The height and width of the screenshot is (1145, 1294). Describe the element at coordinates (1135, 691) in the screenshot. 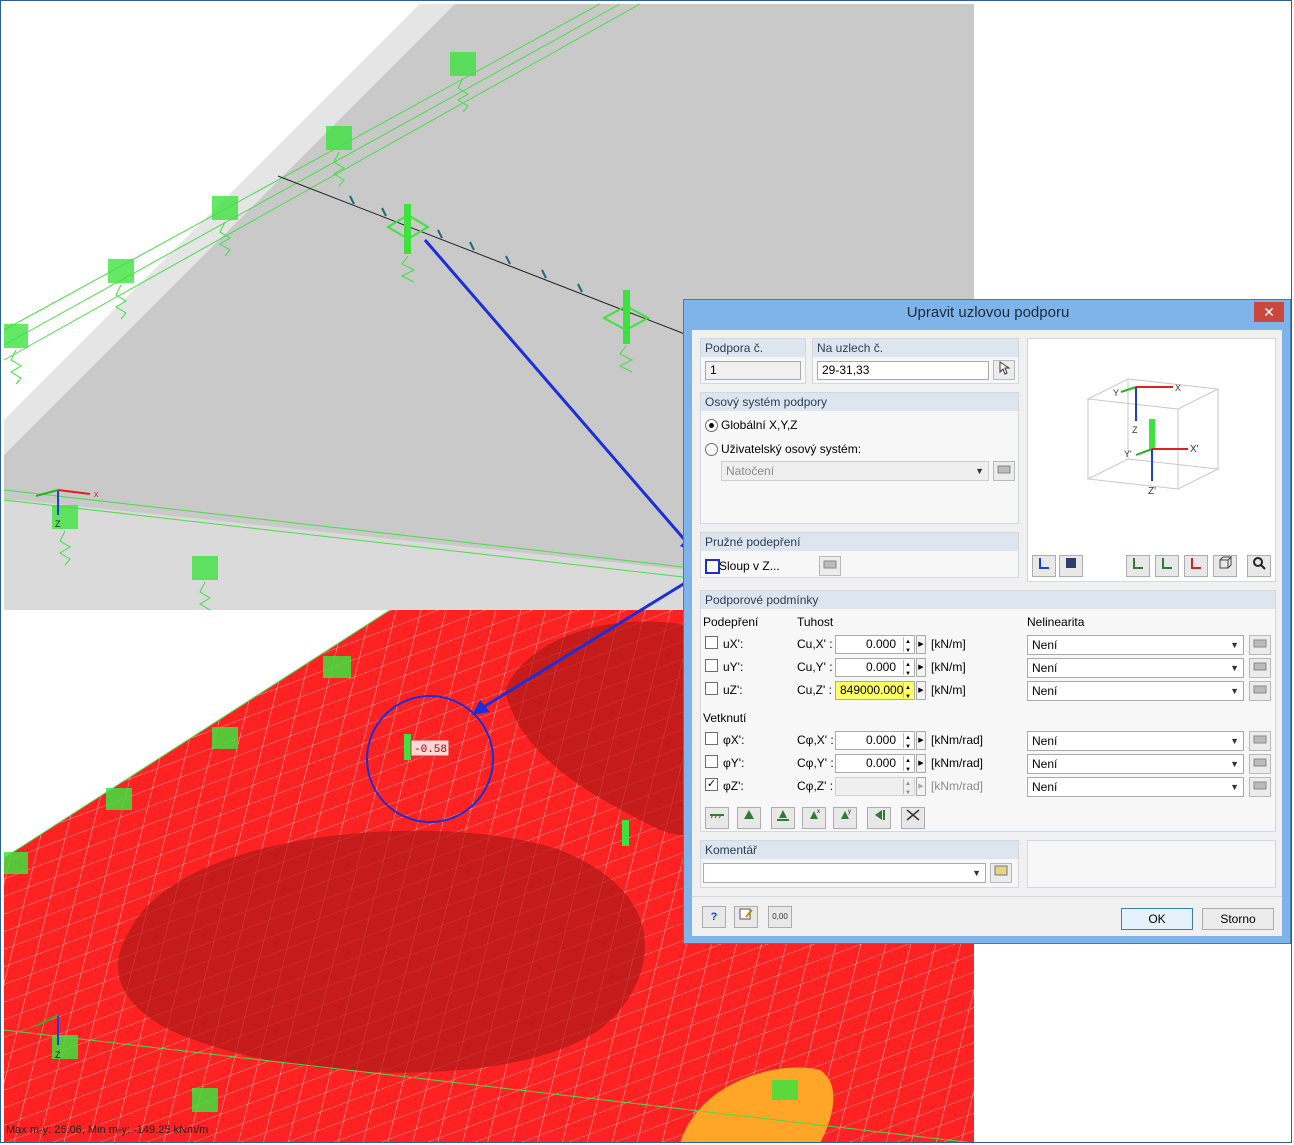

I see `uz-nonlinearity-select: Není ▼` at that location.